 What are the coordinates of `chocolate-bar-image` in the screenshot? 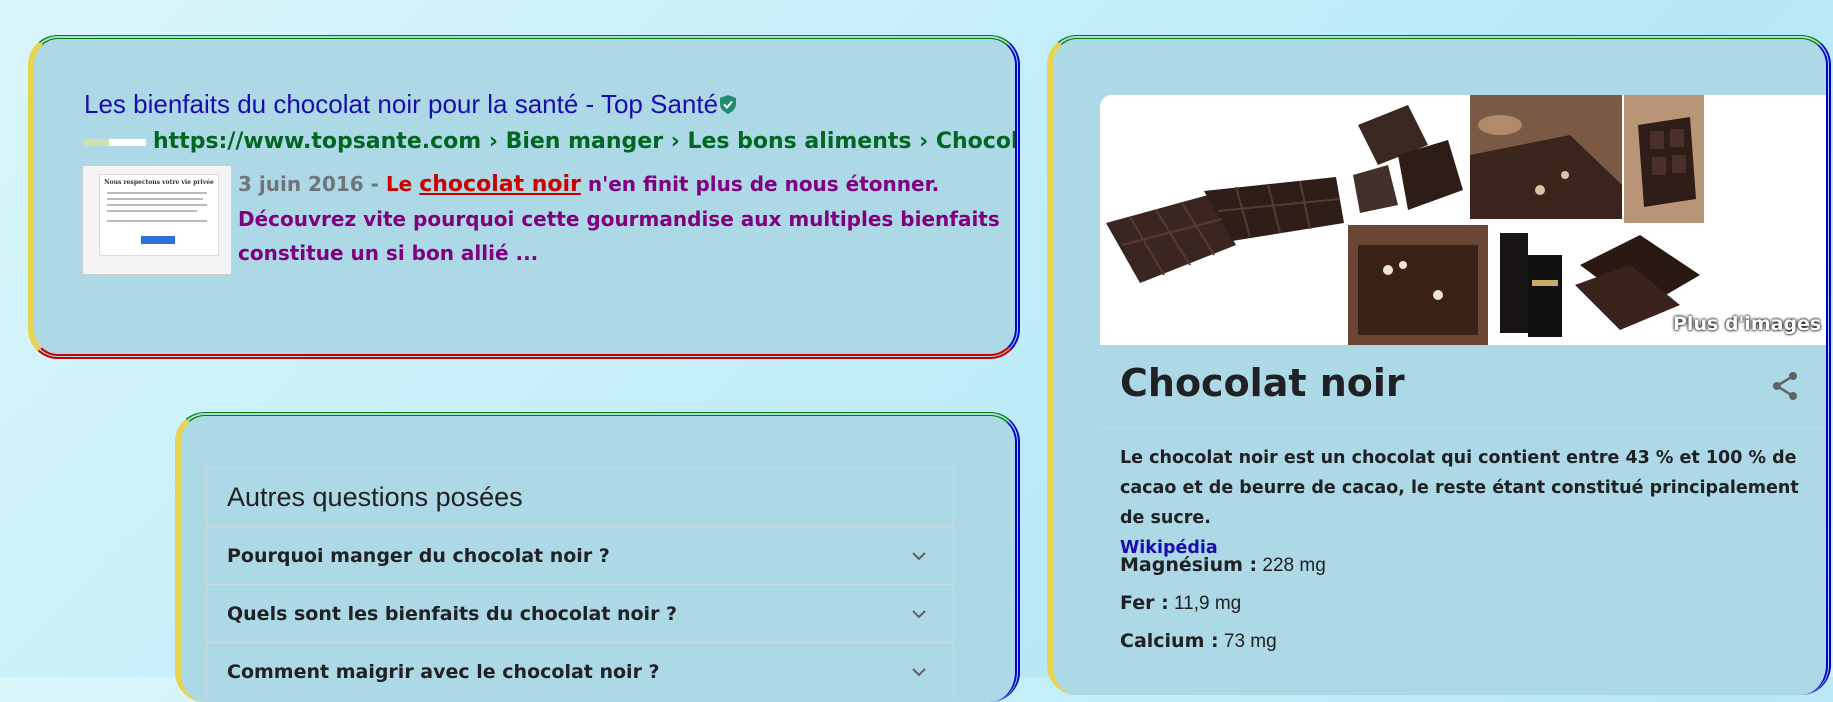 It's located at (1225, 230).